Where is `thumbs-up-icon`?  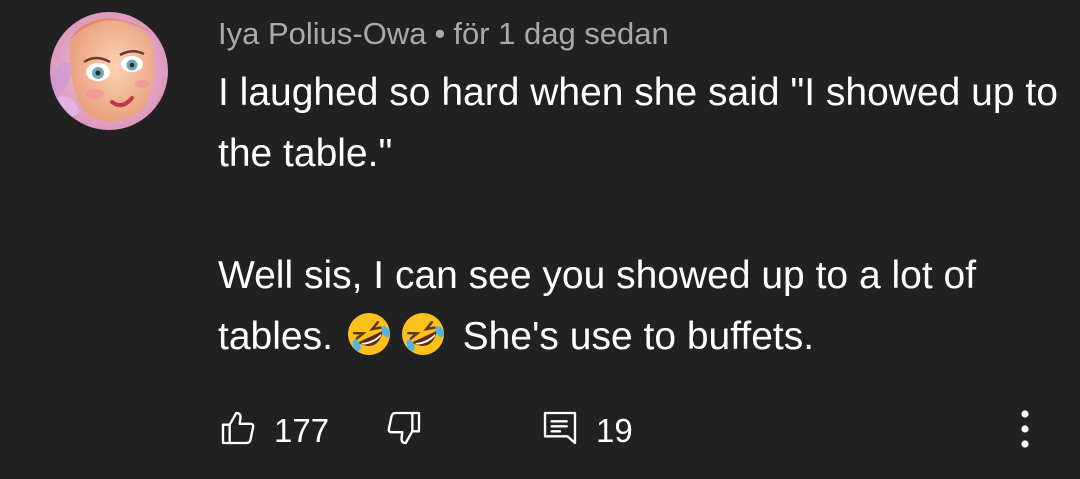 thumbs-up-icon is located at coordinates (238, 430).